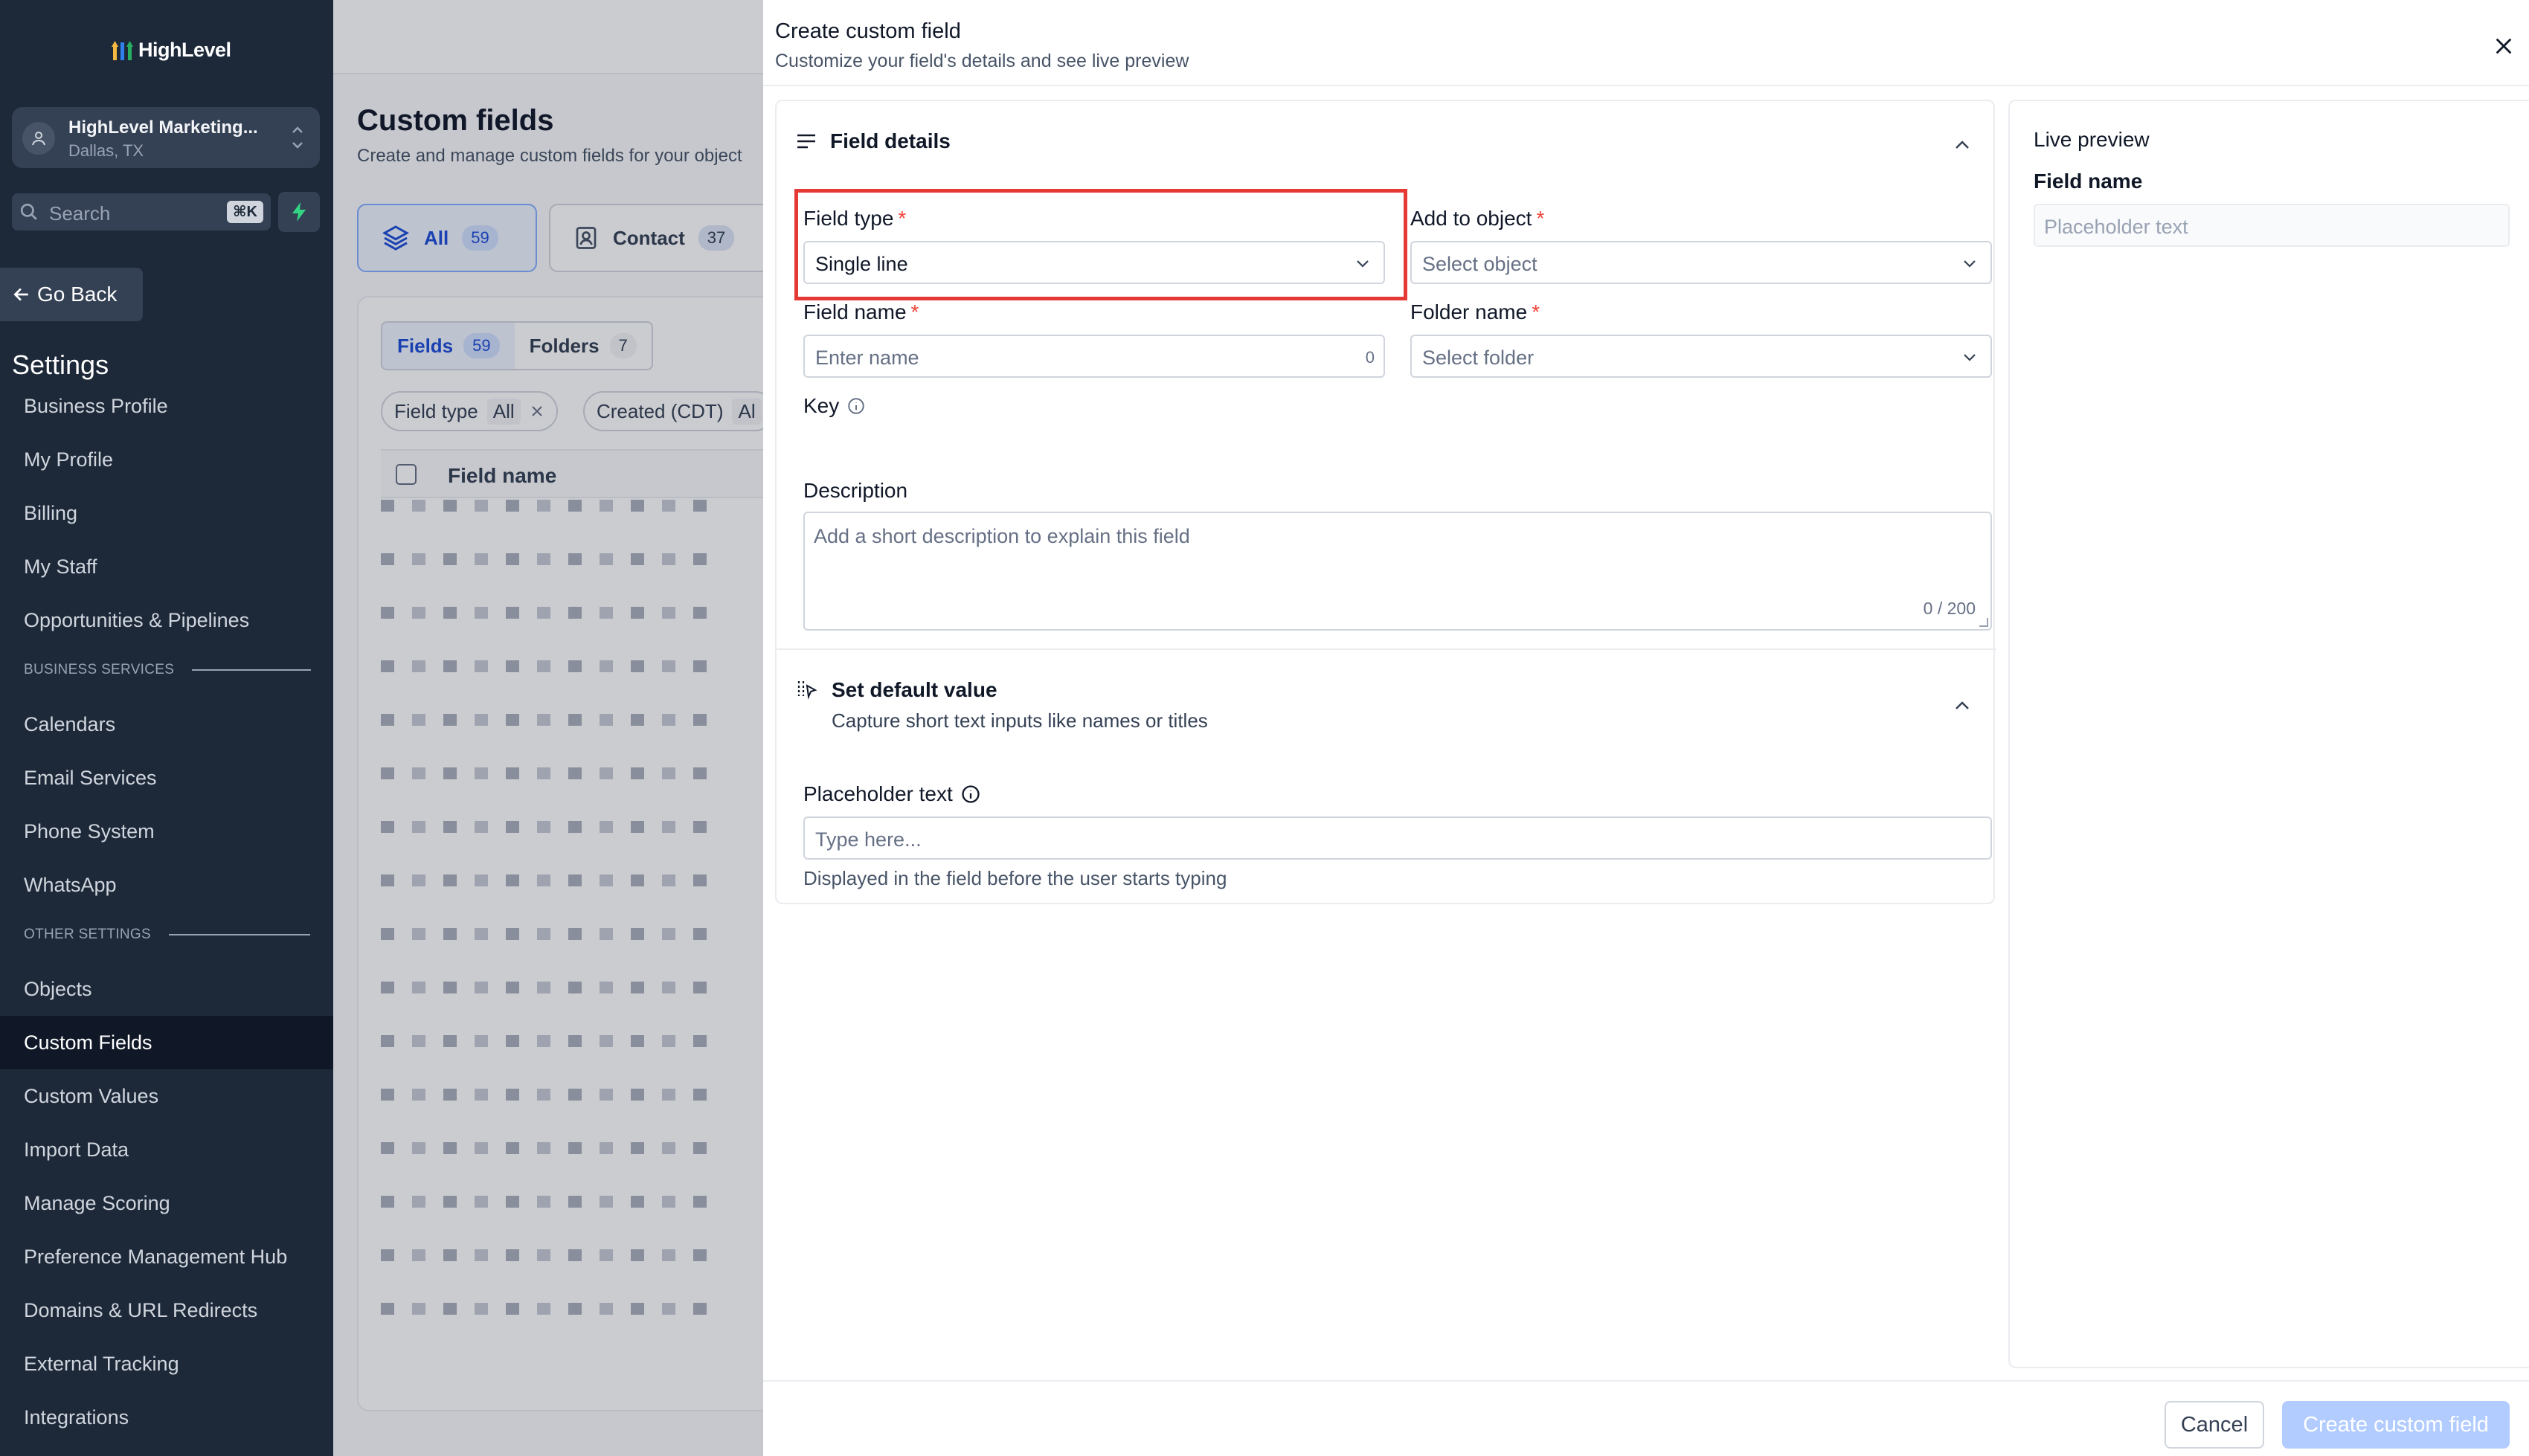 The width and height of the screenshot is (2529, 1456). I want to click on placeholder-text-label: Placeholder text, so click(892, 794).